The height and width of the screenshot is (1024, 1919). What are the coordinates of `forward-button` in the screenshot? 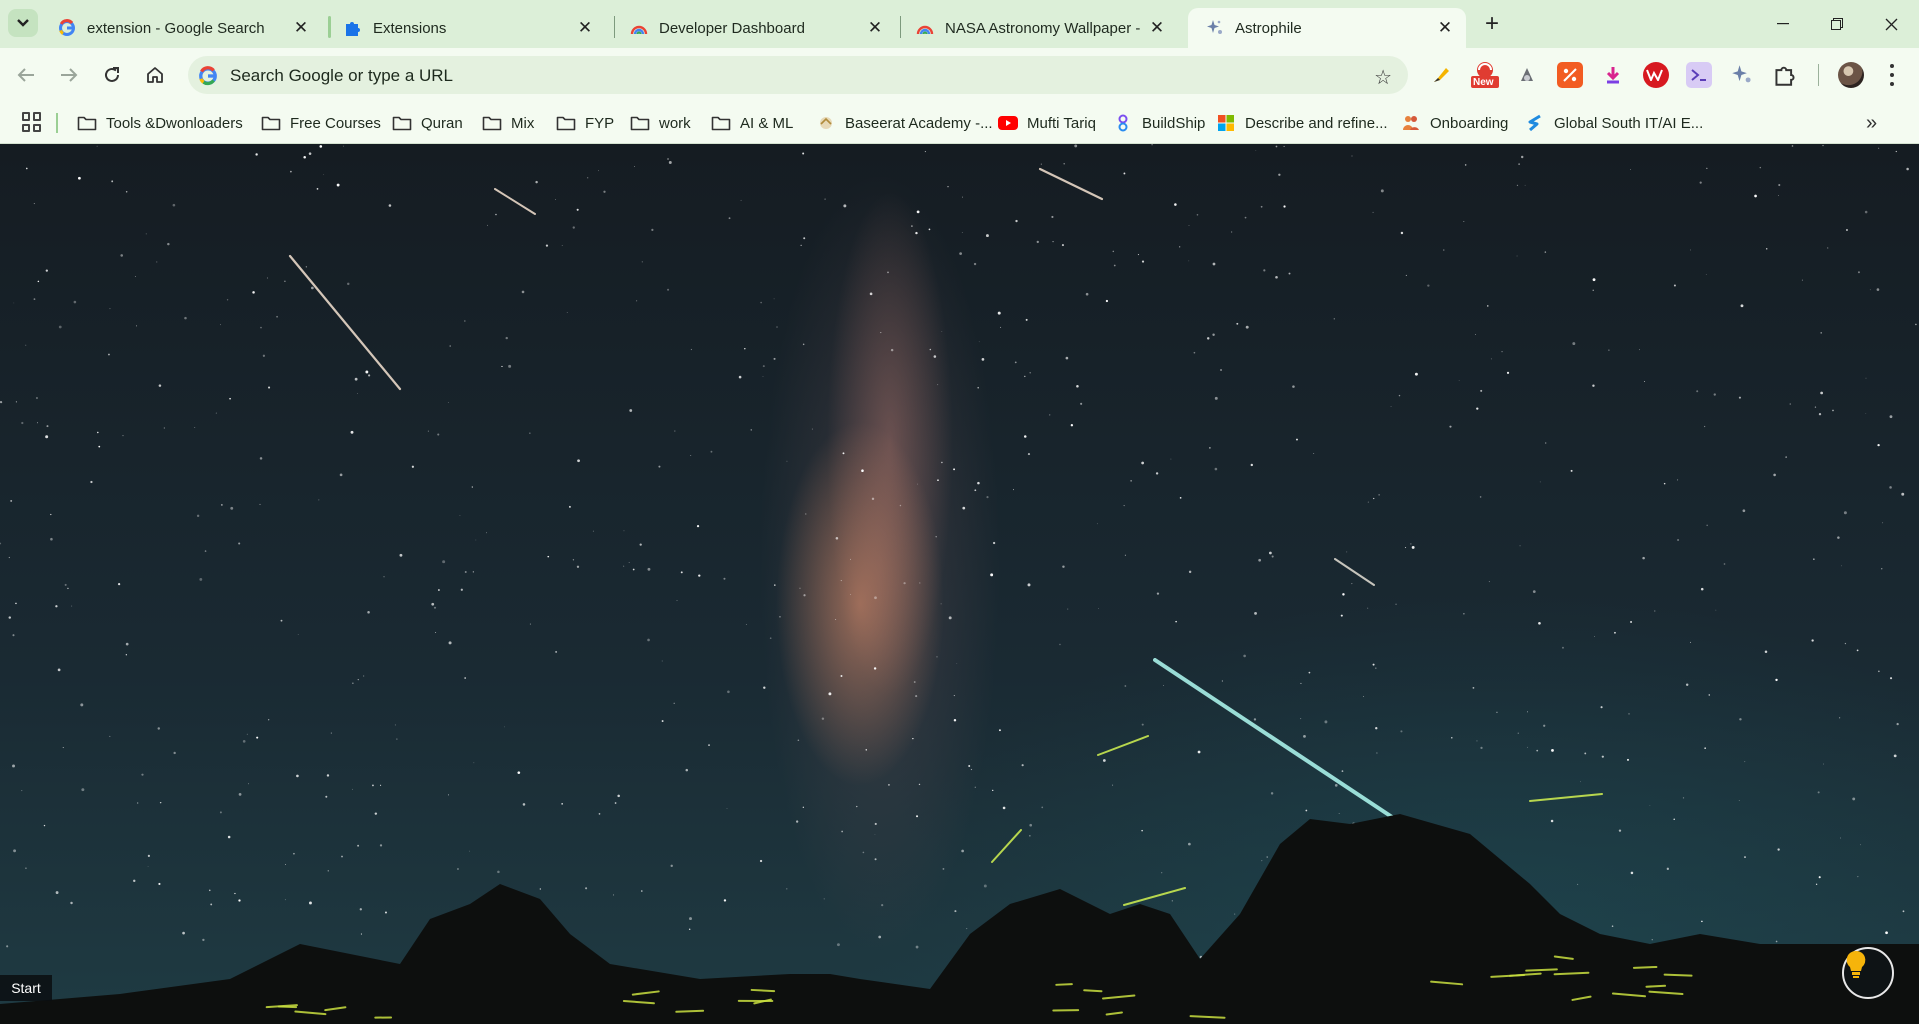 It's located at (69, 75).